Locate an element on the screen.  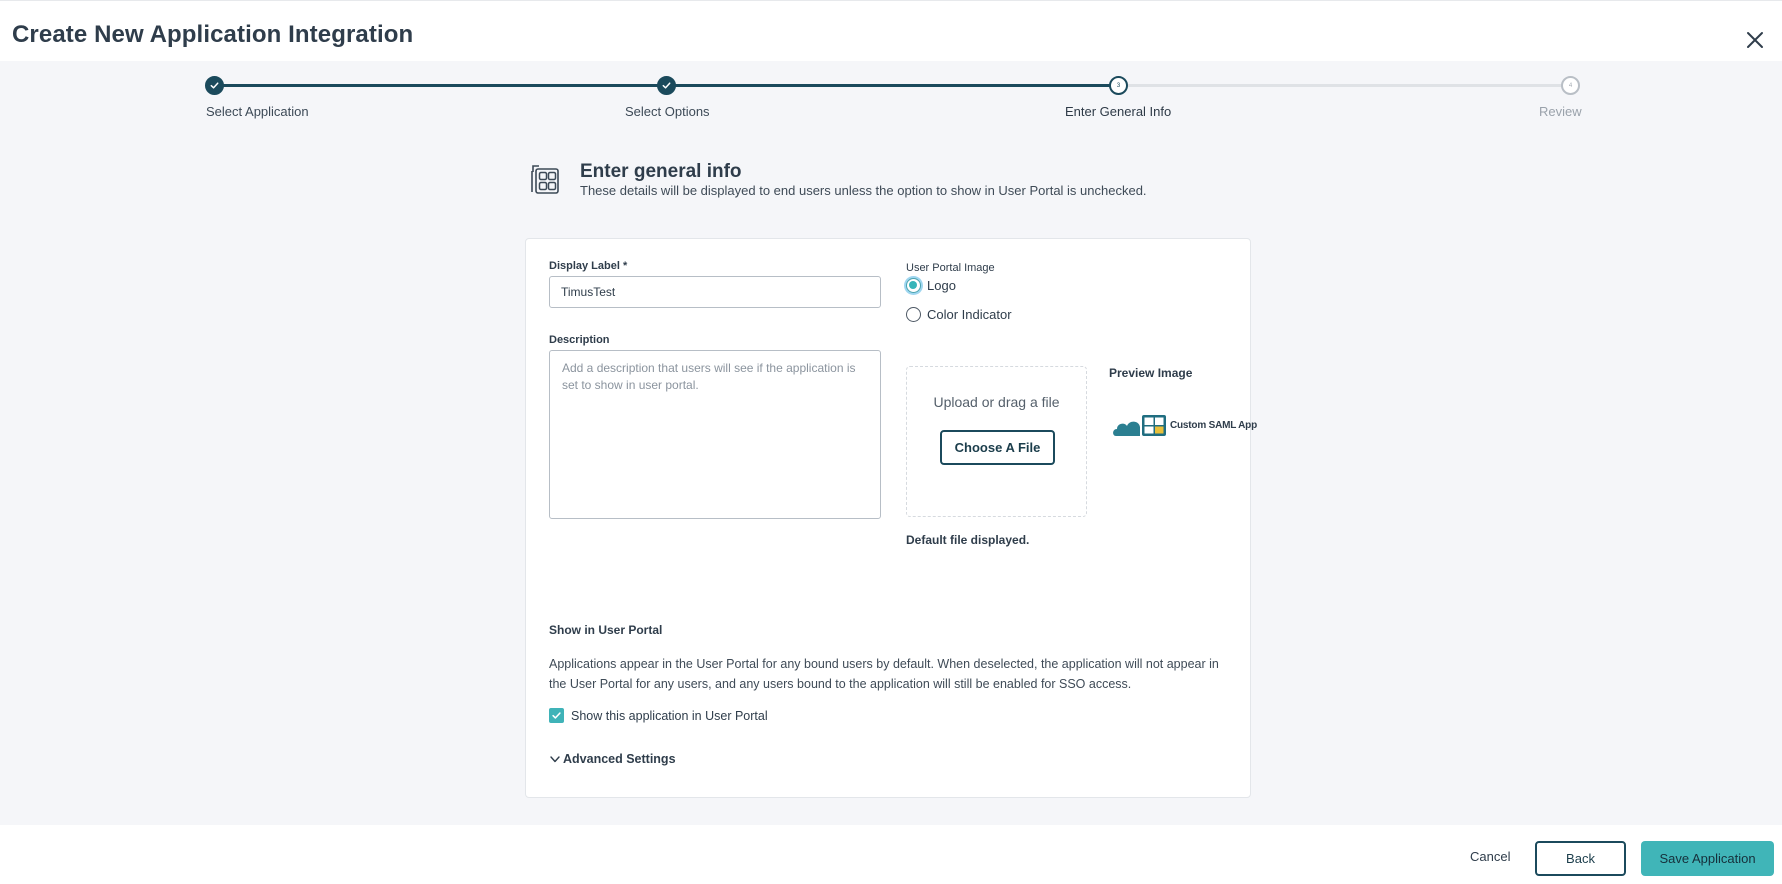
step-label-enter-general-info: Enter General Info is located at coordinates (1118, 111).